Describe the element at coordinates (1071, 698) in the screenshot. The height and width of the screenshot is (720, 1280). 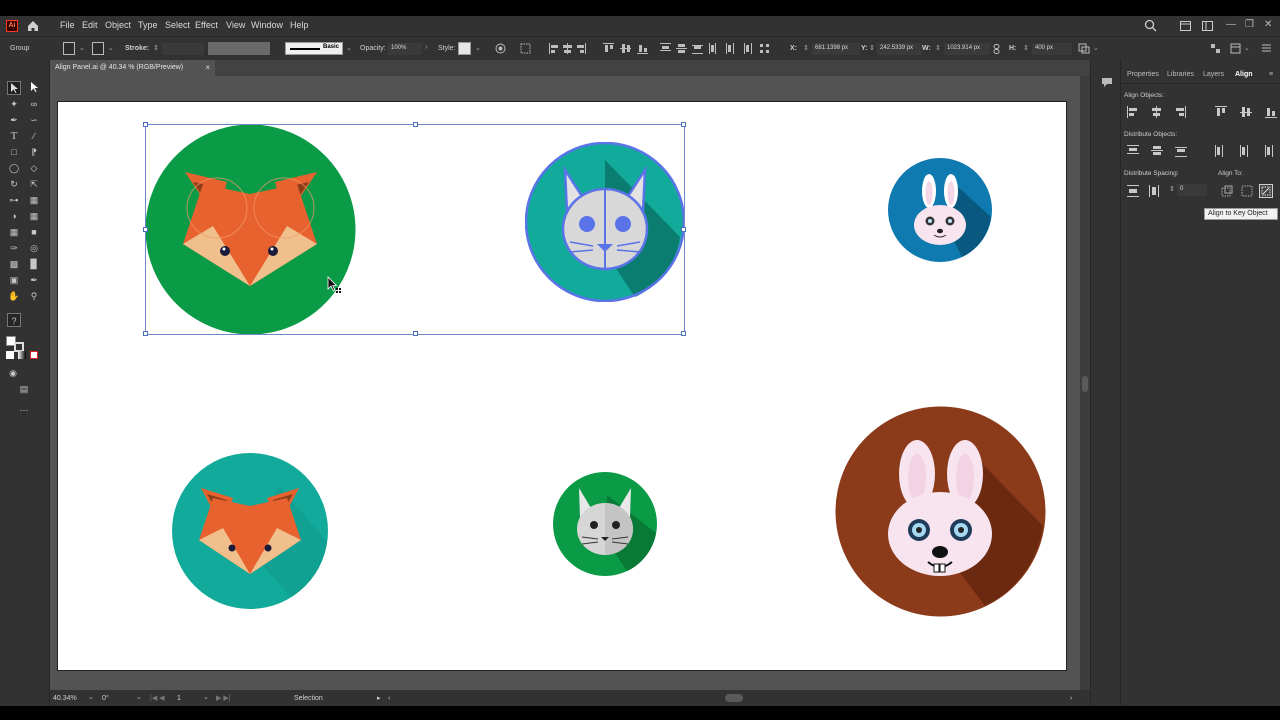
I see `scroll-right-icon: ›` at that location.